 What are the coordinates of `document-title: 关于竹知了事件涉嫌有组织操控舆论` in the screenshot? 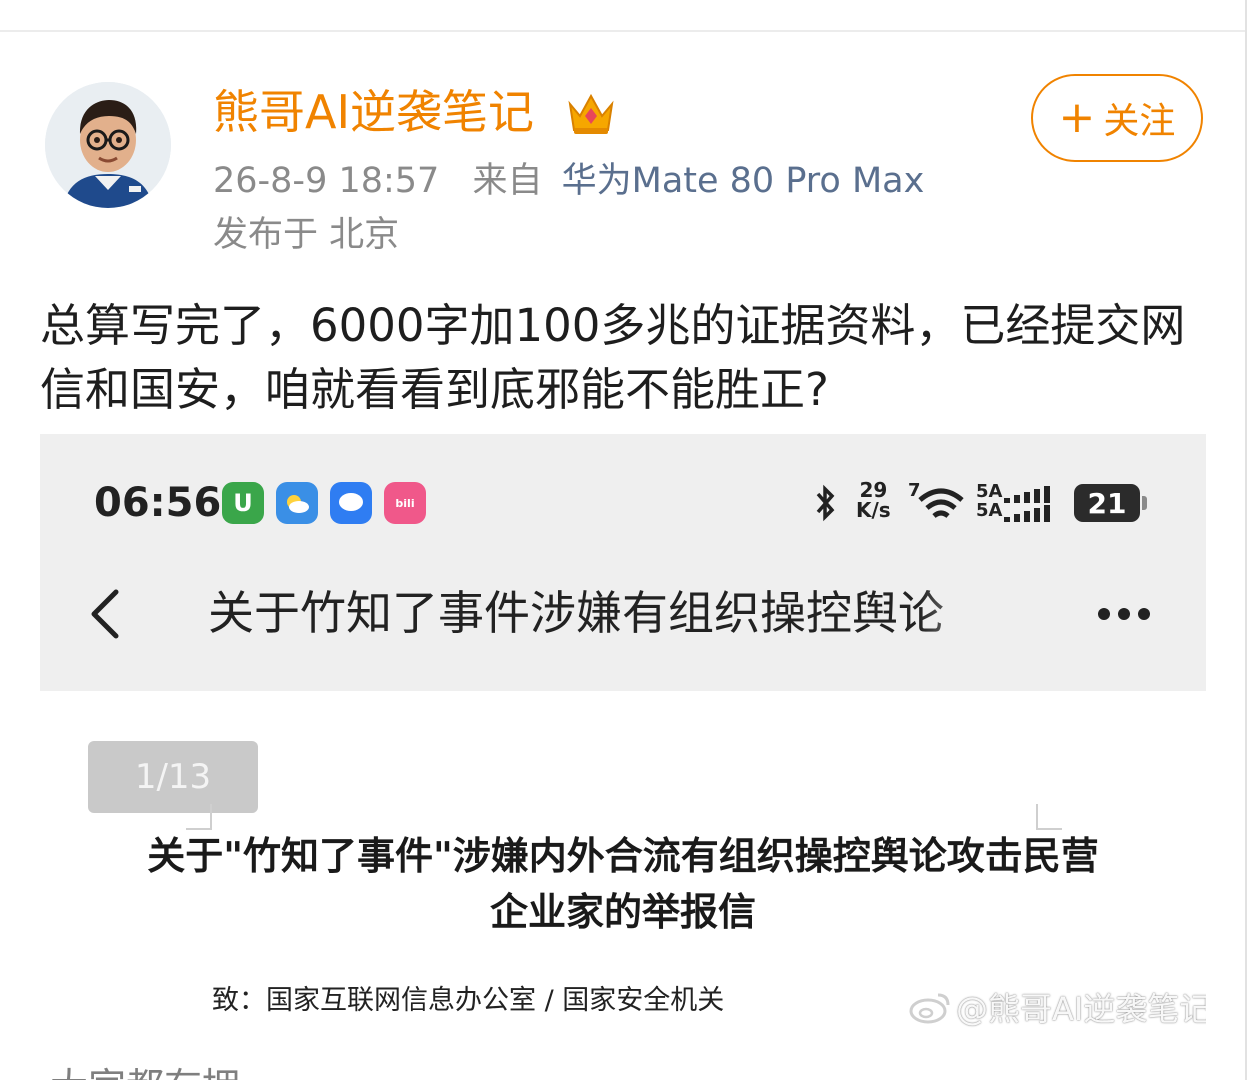 It's located at (576, 613).